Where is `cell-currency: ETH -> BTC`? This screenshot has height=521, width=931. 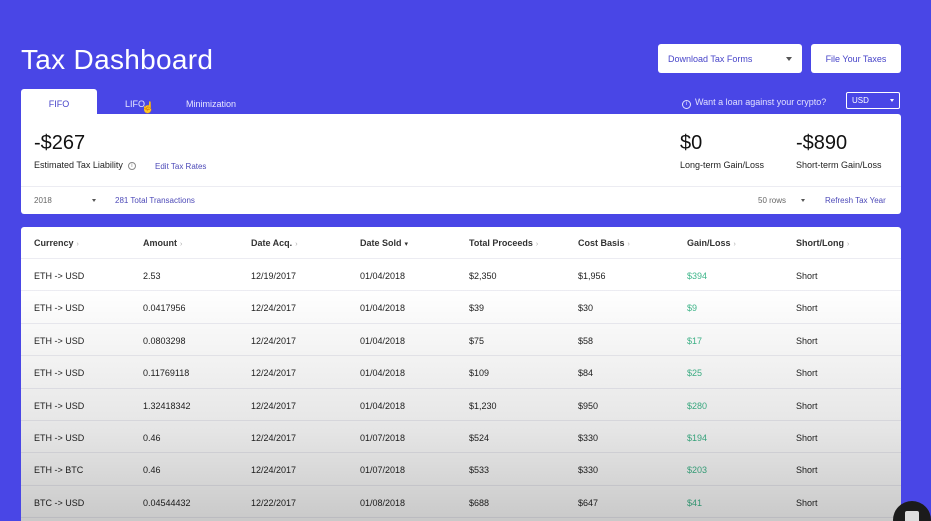 cell-currency: ETH -> BTC is located at coordinates (59, 470).